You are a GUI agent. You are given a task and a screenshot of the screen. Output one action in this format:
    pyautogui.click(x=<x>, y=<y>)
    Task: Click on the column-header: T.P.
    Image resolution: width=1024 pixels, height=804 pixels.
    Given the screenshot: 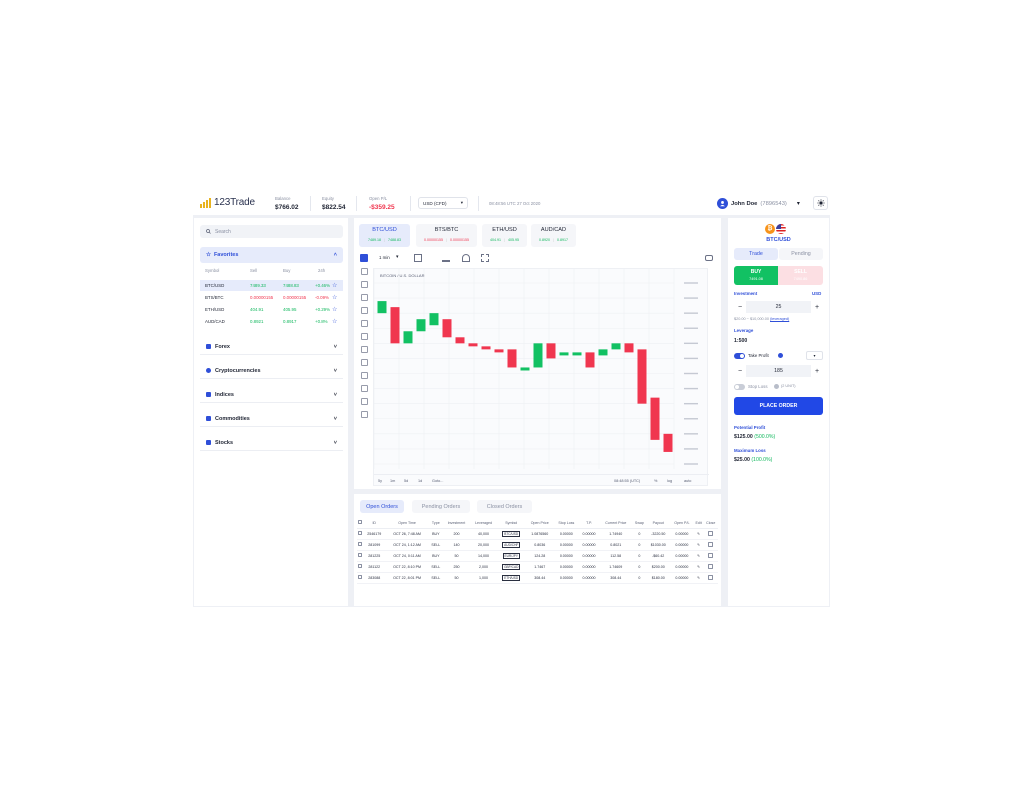 What is the action you would take?
    pyautogui.click(x=589, y=523)
    